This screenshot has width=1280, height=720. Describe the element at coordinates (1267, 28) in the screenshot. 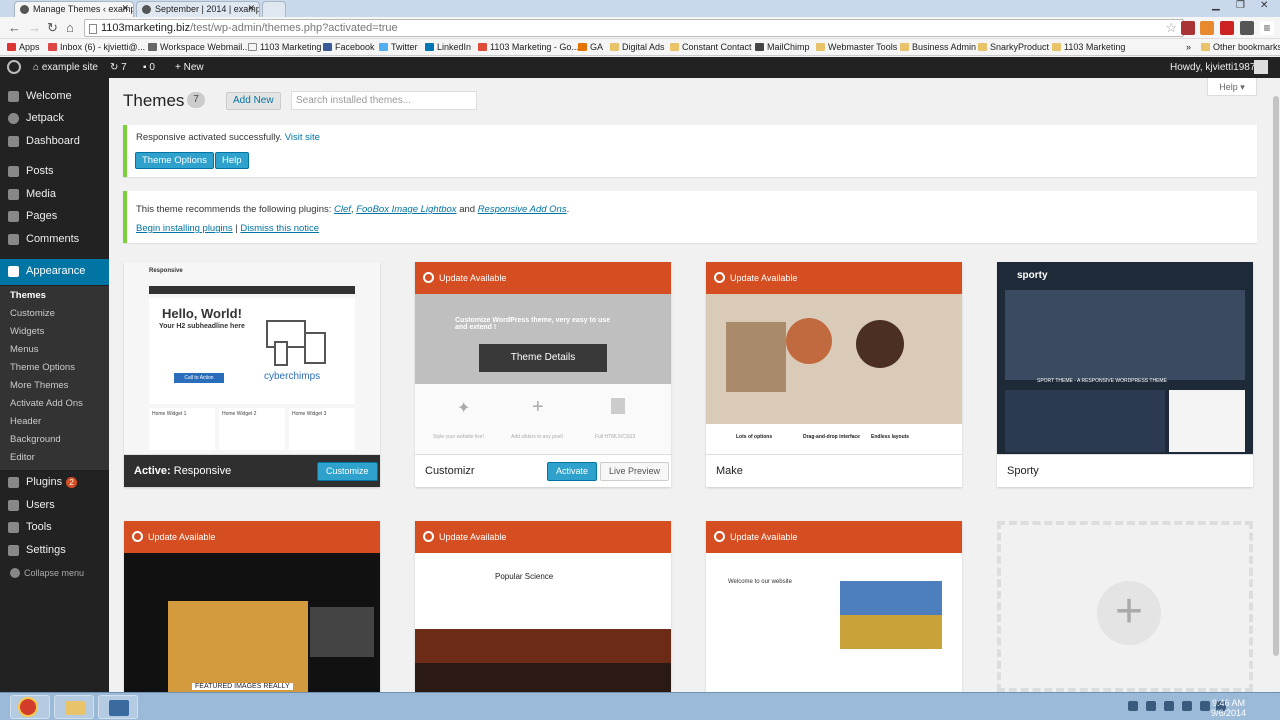

I see `menu-icon: ≡` at that location.